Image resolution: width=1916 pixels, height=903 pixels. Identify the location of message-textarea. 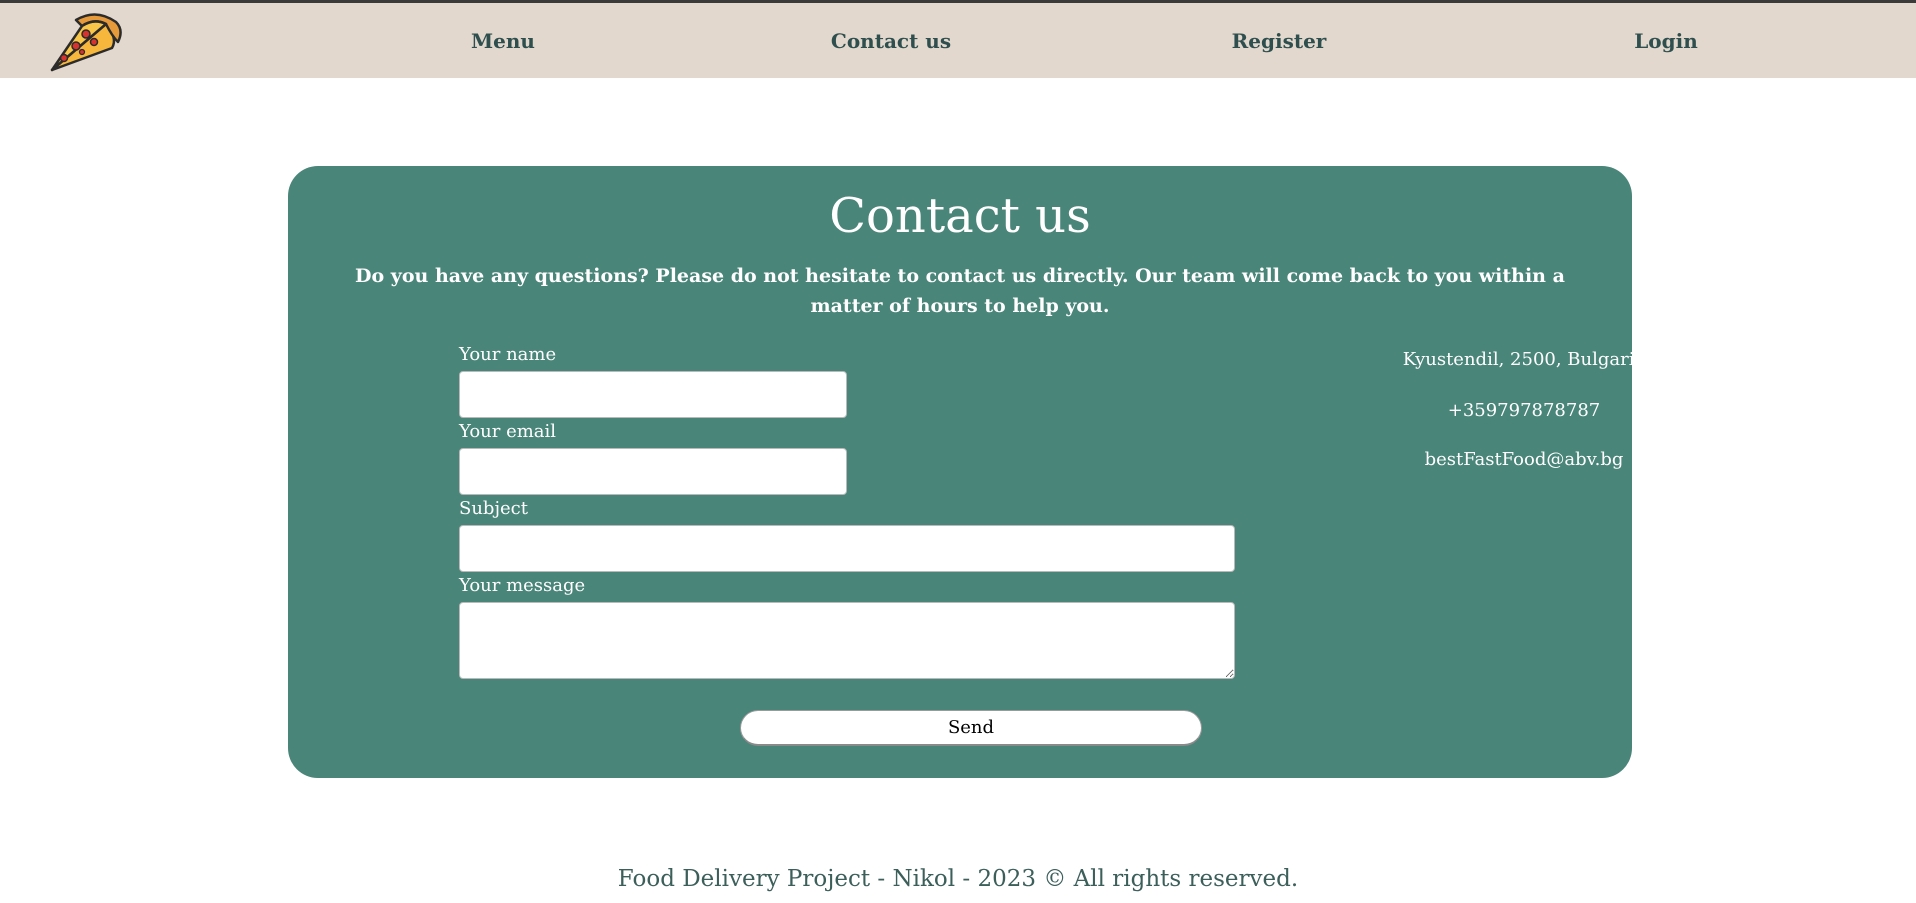
(847, 640).